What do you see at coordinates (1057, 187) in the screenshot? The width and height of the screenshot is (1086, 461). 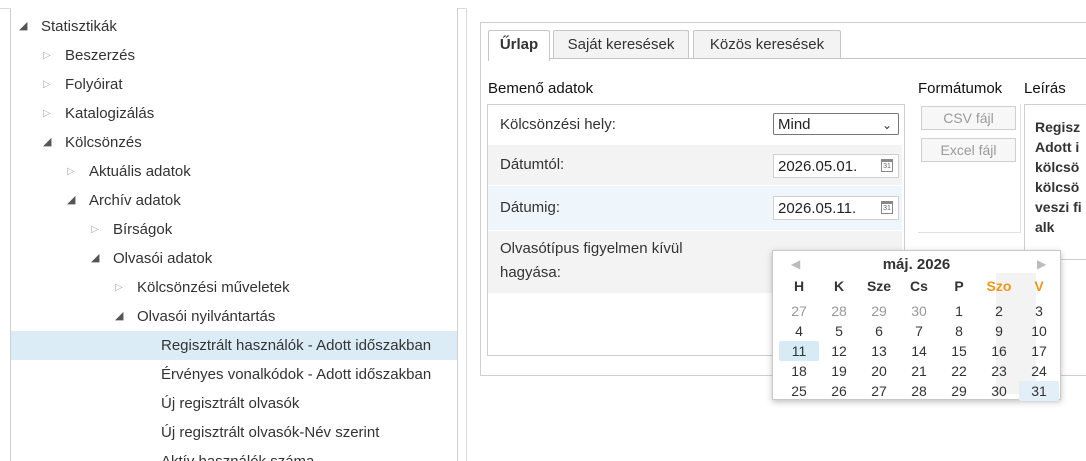 I see `description-line: kölcsö` at bounding box center [1057, 187].